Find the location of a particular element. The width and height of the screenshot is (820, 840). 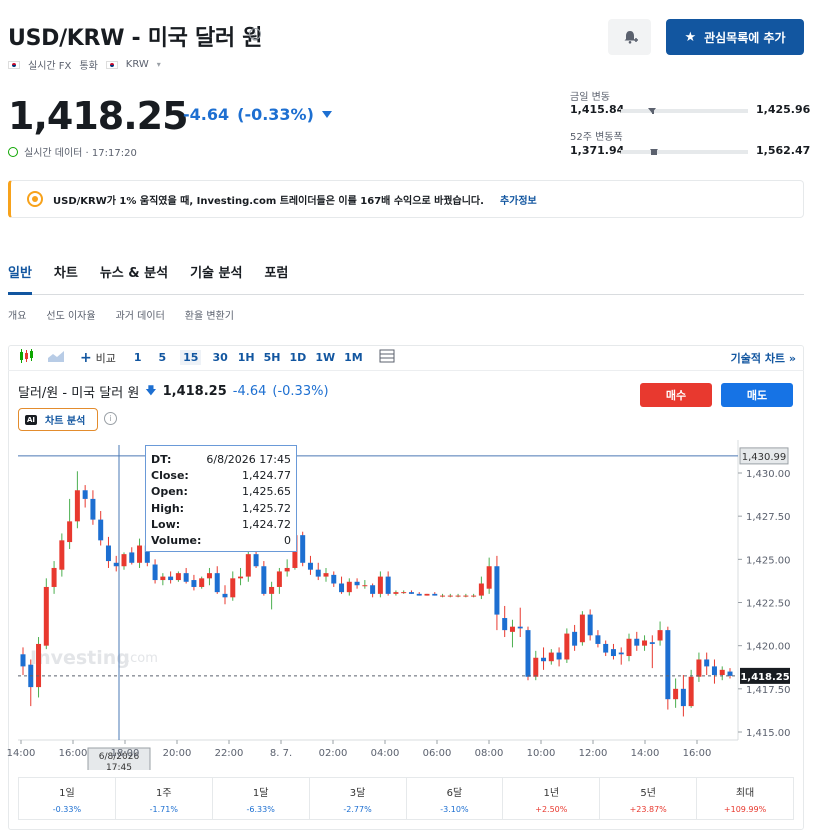

interval-1m: 1M is located at coordinates (353, 357).